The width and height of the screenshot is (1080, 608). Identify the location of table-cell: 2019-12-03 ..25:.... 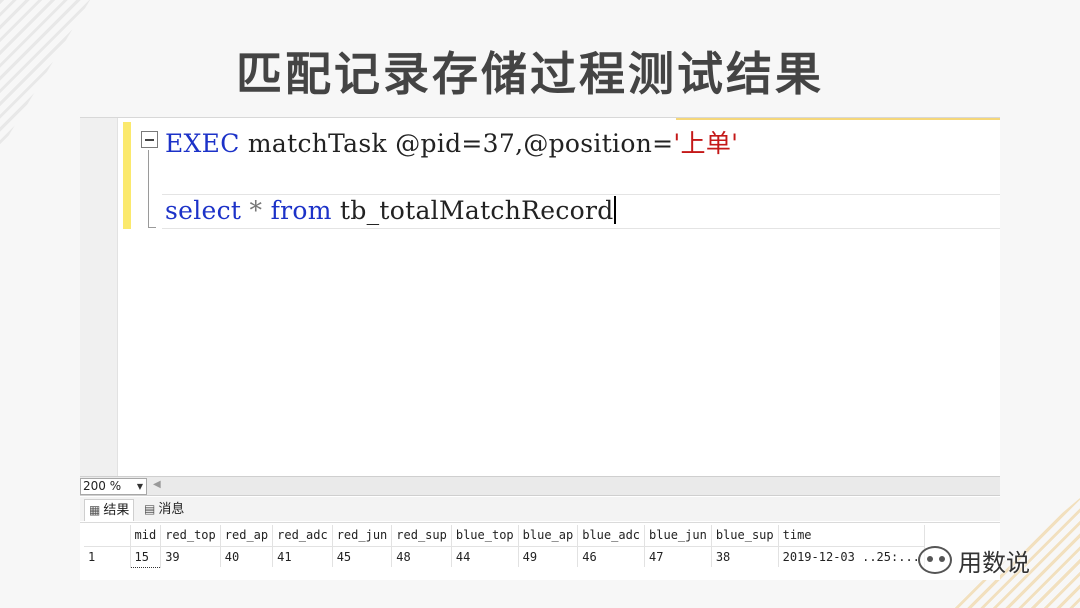
(851, 556).